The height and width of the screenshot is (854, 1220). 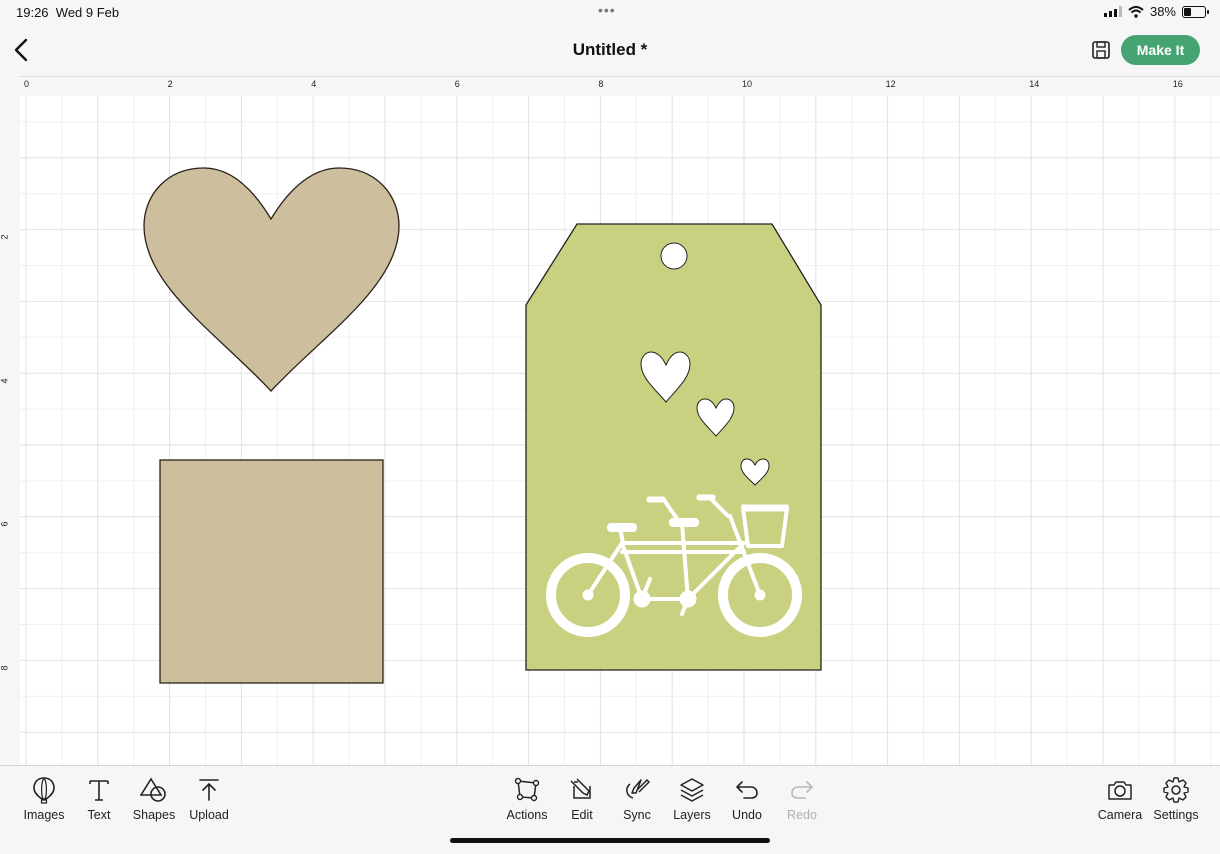 What do you see at coordinates (601, 84) in the screenshot?
I see `ruler-label-x: 8` at bounding box center [601, 84].